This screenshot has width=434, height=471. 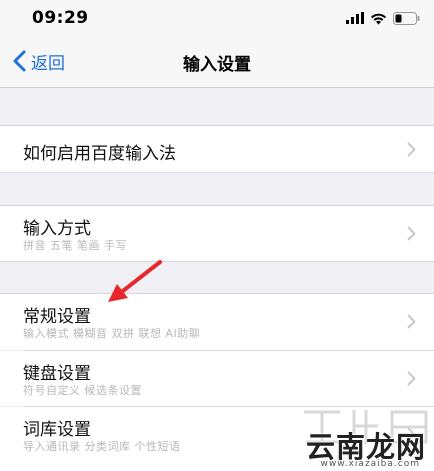 I want to click on general-settings-title: 常规设置, so click(x=57, y=317).